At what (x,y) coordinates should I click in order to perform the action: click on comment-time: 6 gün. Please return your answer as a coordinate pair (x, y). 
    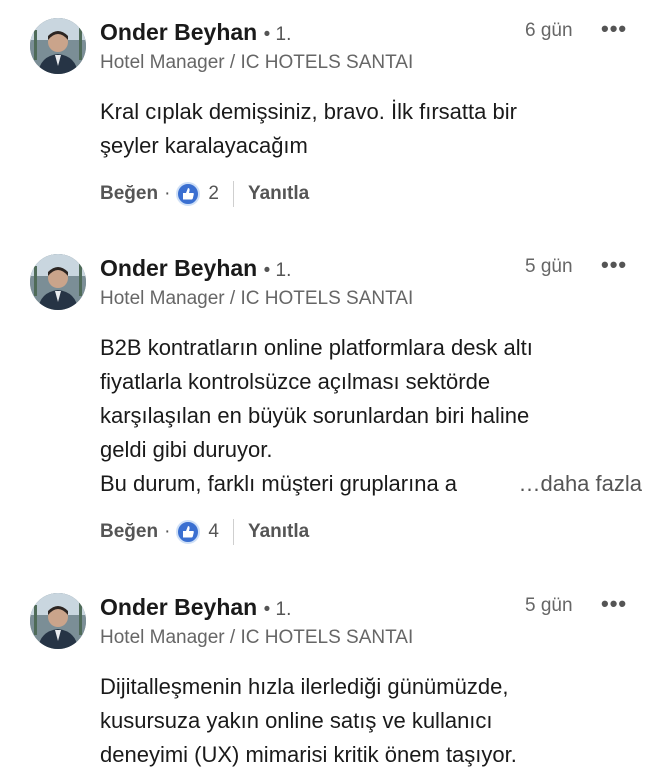
    Looking at the image, I should click on (549, 30).